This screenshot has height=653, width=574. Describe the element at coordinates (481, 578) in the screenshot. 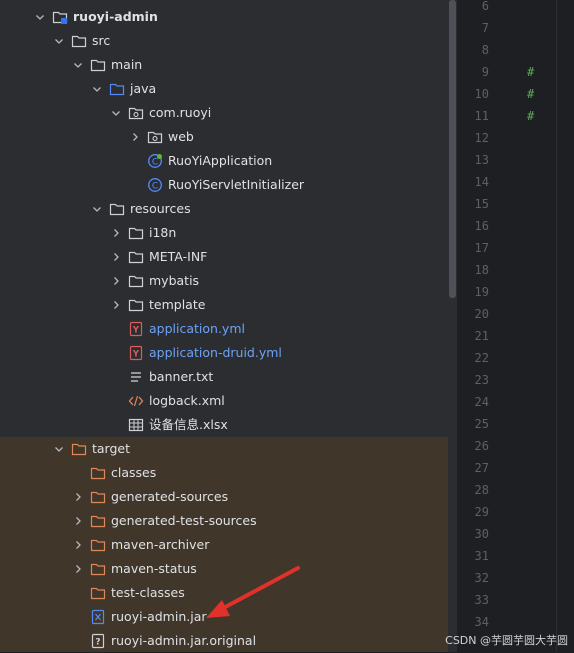

I see `line-number: 32` at that location.